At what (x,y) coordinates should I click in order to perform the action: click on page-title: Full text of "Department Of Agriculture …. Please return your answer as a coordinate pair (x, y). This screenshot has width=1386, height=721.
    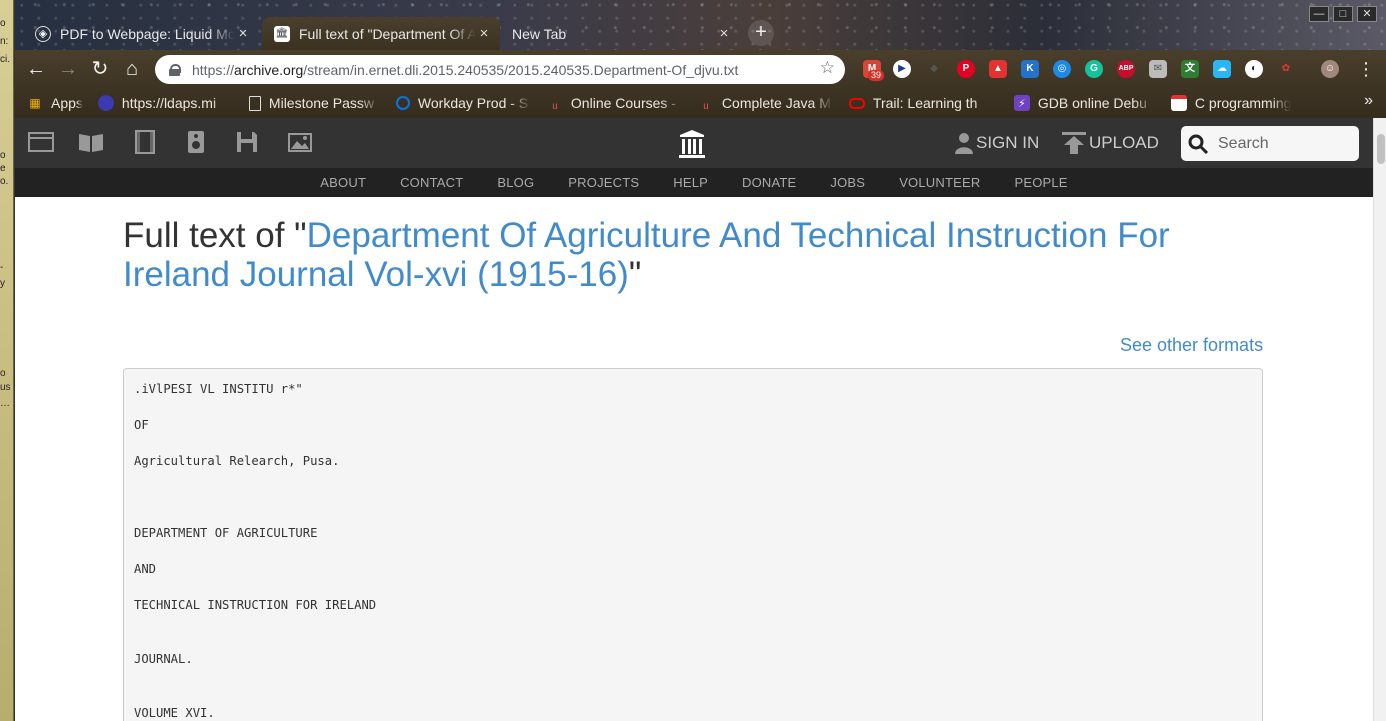
    Looking at the image, I should click on (678, 255).